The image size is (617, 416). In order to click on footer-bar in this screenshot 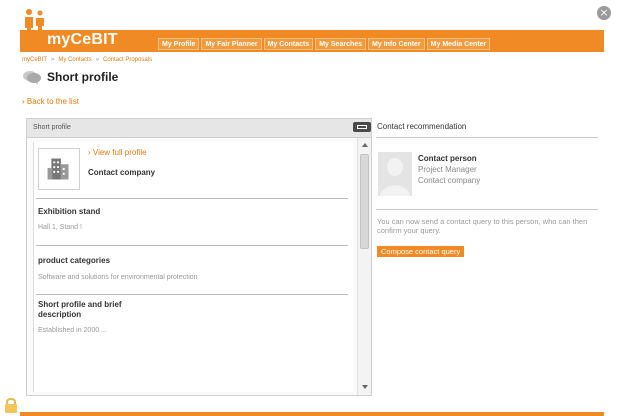, I will do `click(312, 414)`.